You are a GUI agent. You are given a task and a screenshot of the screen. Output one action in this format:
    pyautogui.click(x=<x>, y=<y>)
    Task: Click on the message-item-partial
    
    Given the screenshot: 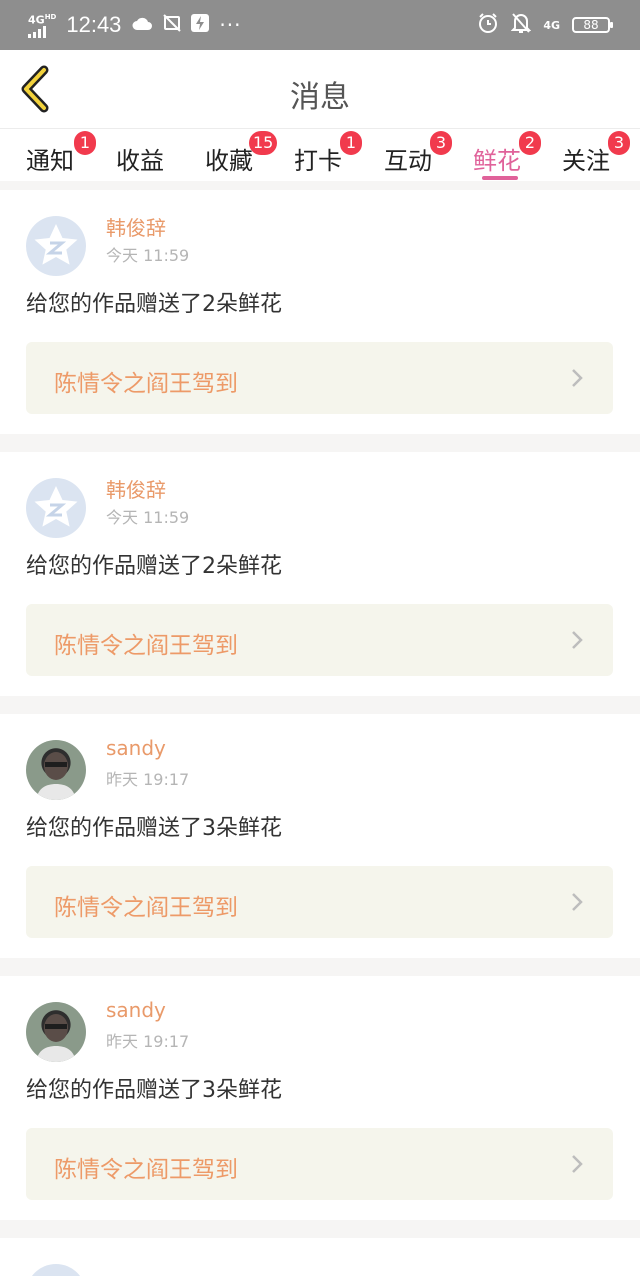 What is the action you would take?
    pyautogui.click(x=320, y=1257)
    